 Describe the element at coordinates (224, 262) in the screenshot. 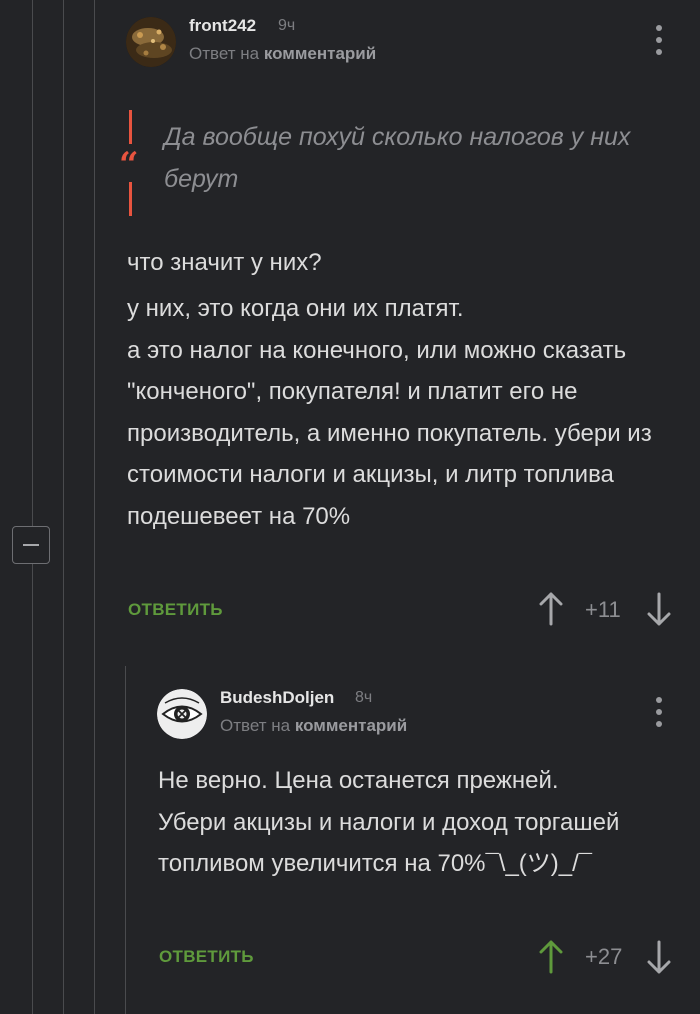

I see `comment-text: что значит у них?` at that location.